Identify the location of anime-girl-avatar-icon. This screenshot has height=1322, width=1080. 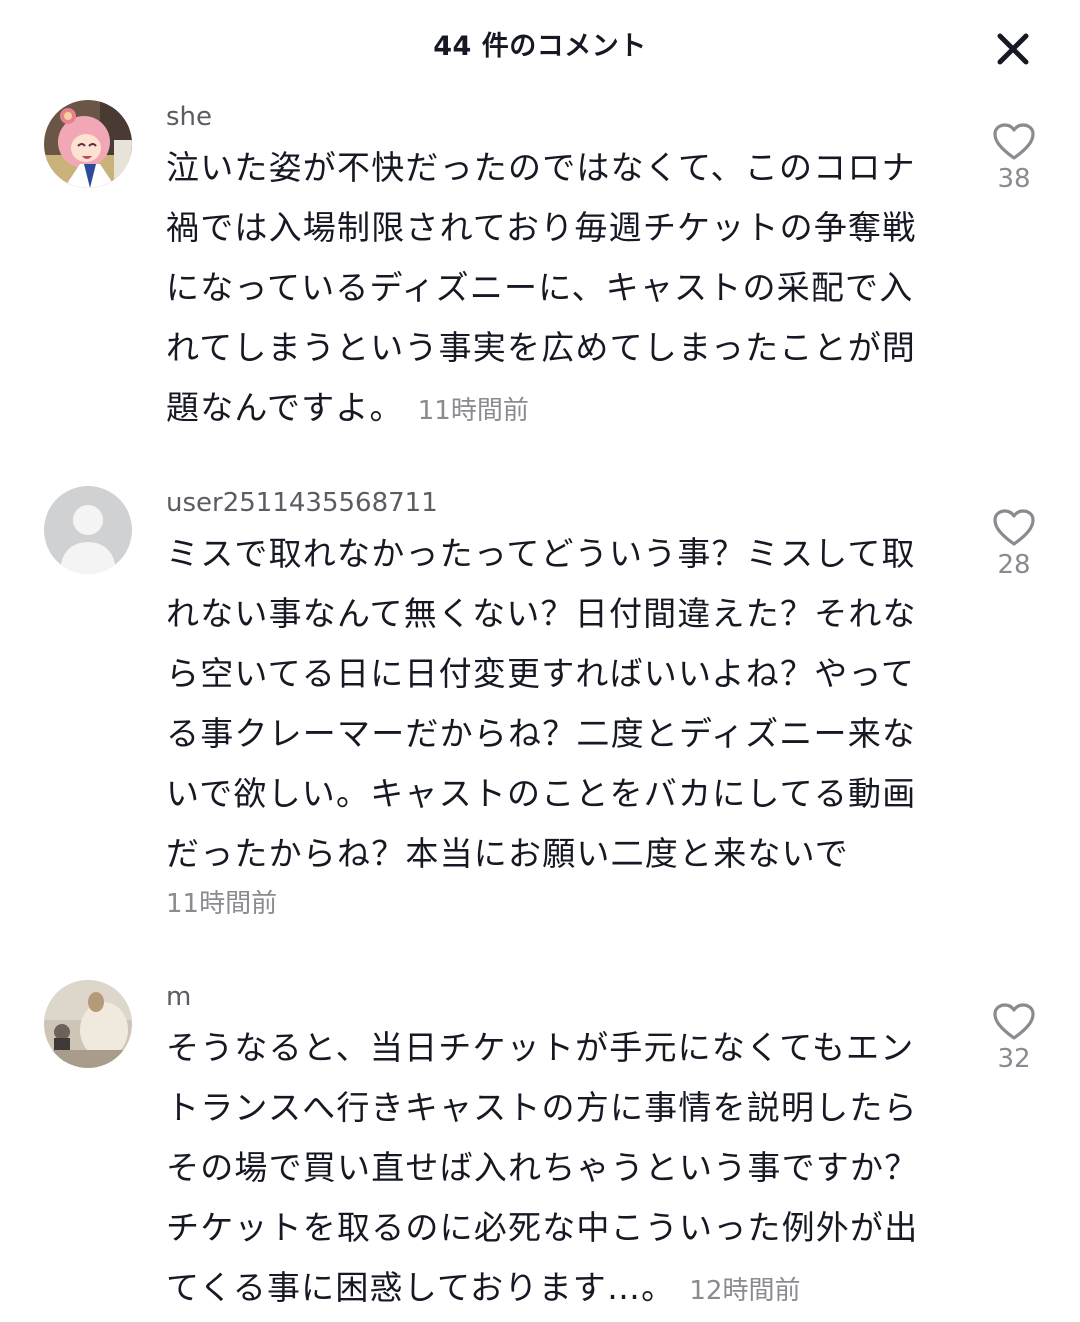
(88, 144).